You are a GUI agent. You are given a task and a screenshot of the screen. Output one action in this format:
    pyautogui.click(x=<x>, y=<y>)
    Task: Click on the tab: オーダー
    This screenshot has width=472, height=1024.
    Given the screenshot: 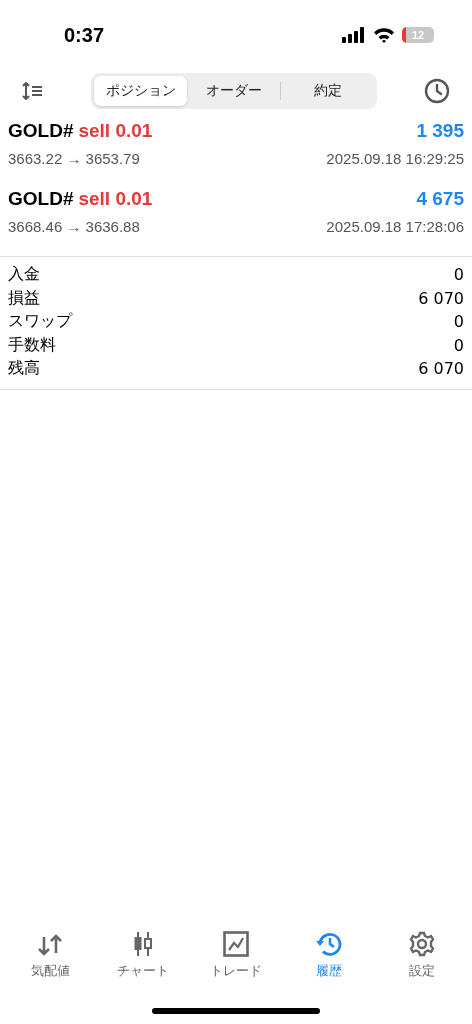 What is the action you would take?
    pyautogui.click(x=233, y=91)
    